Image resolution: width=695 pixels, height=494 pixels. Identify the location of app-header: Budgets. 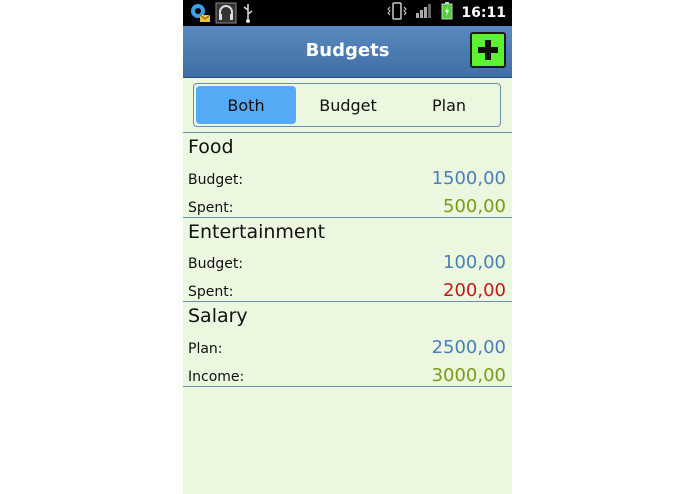
(347, 52).